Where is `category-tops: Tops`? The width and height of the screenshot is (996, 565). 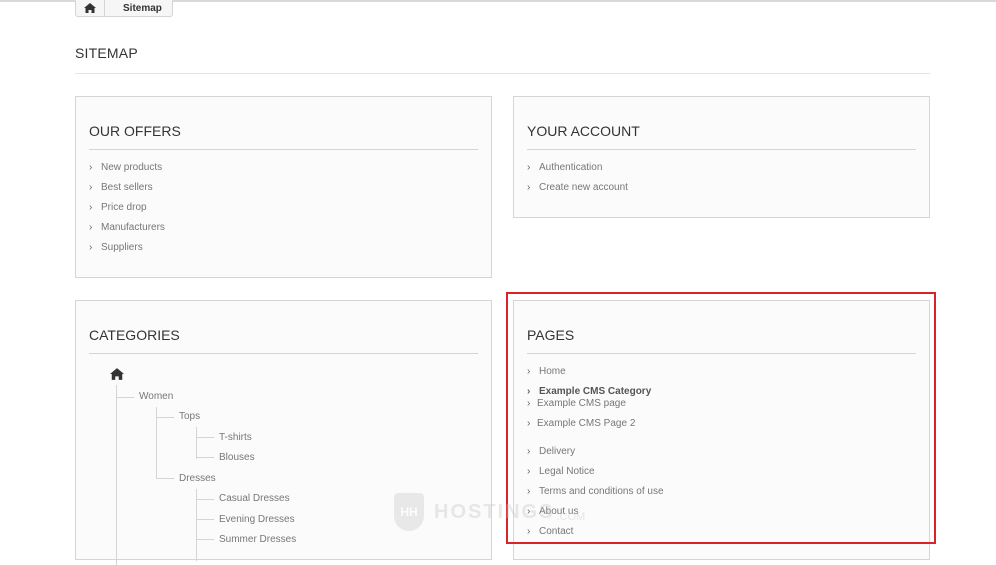
category-tops: Tops is located at coordinates (189, 416).